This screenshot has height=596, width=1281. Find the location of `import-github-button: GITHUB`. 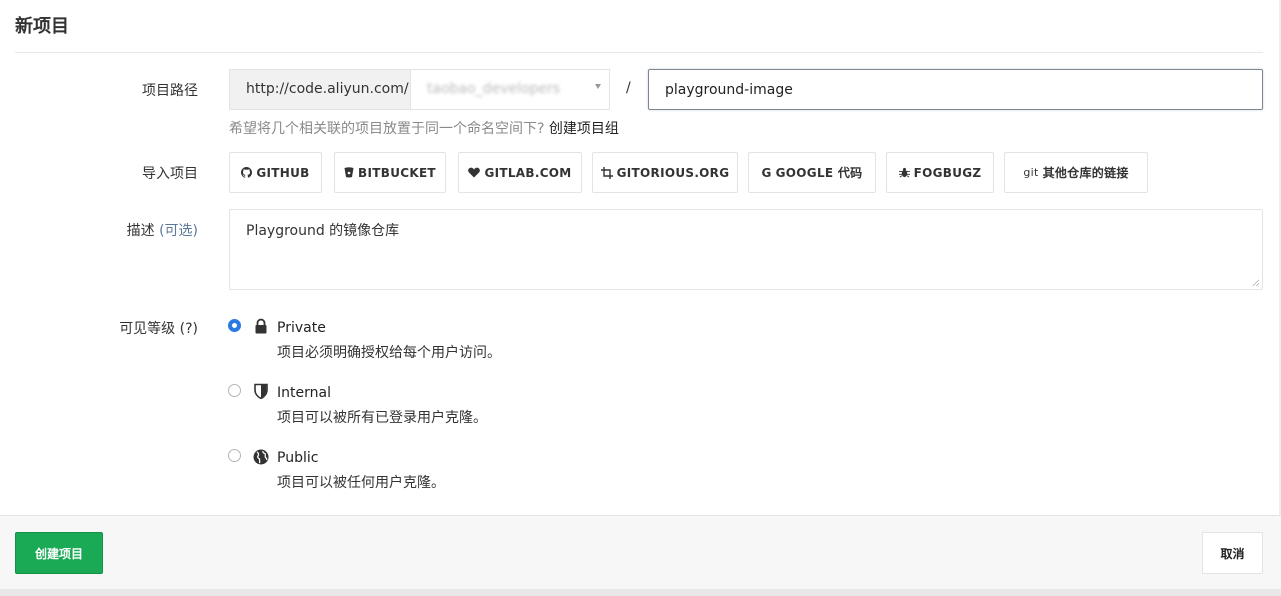

import-github-button: GITHUB is located at coordinates (275, 172).